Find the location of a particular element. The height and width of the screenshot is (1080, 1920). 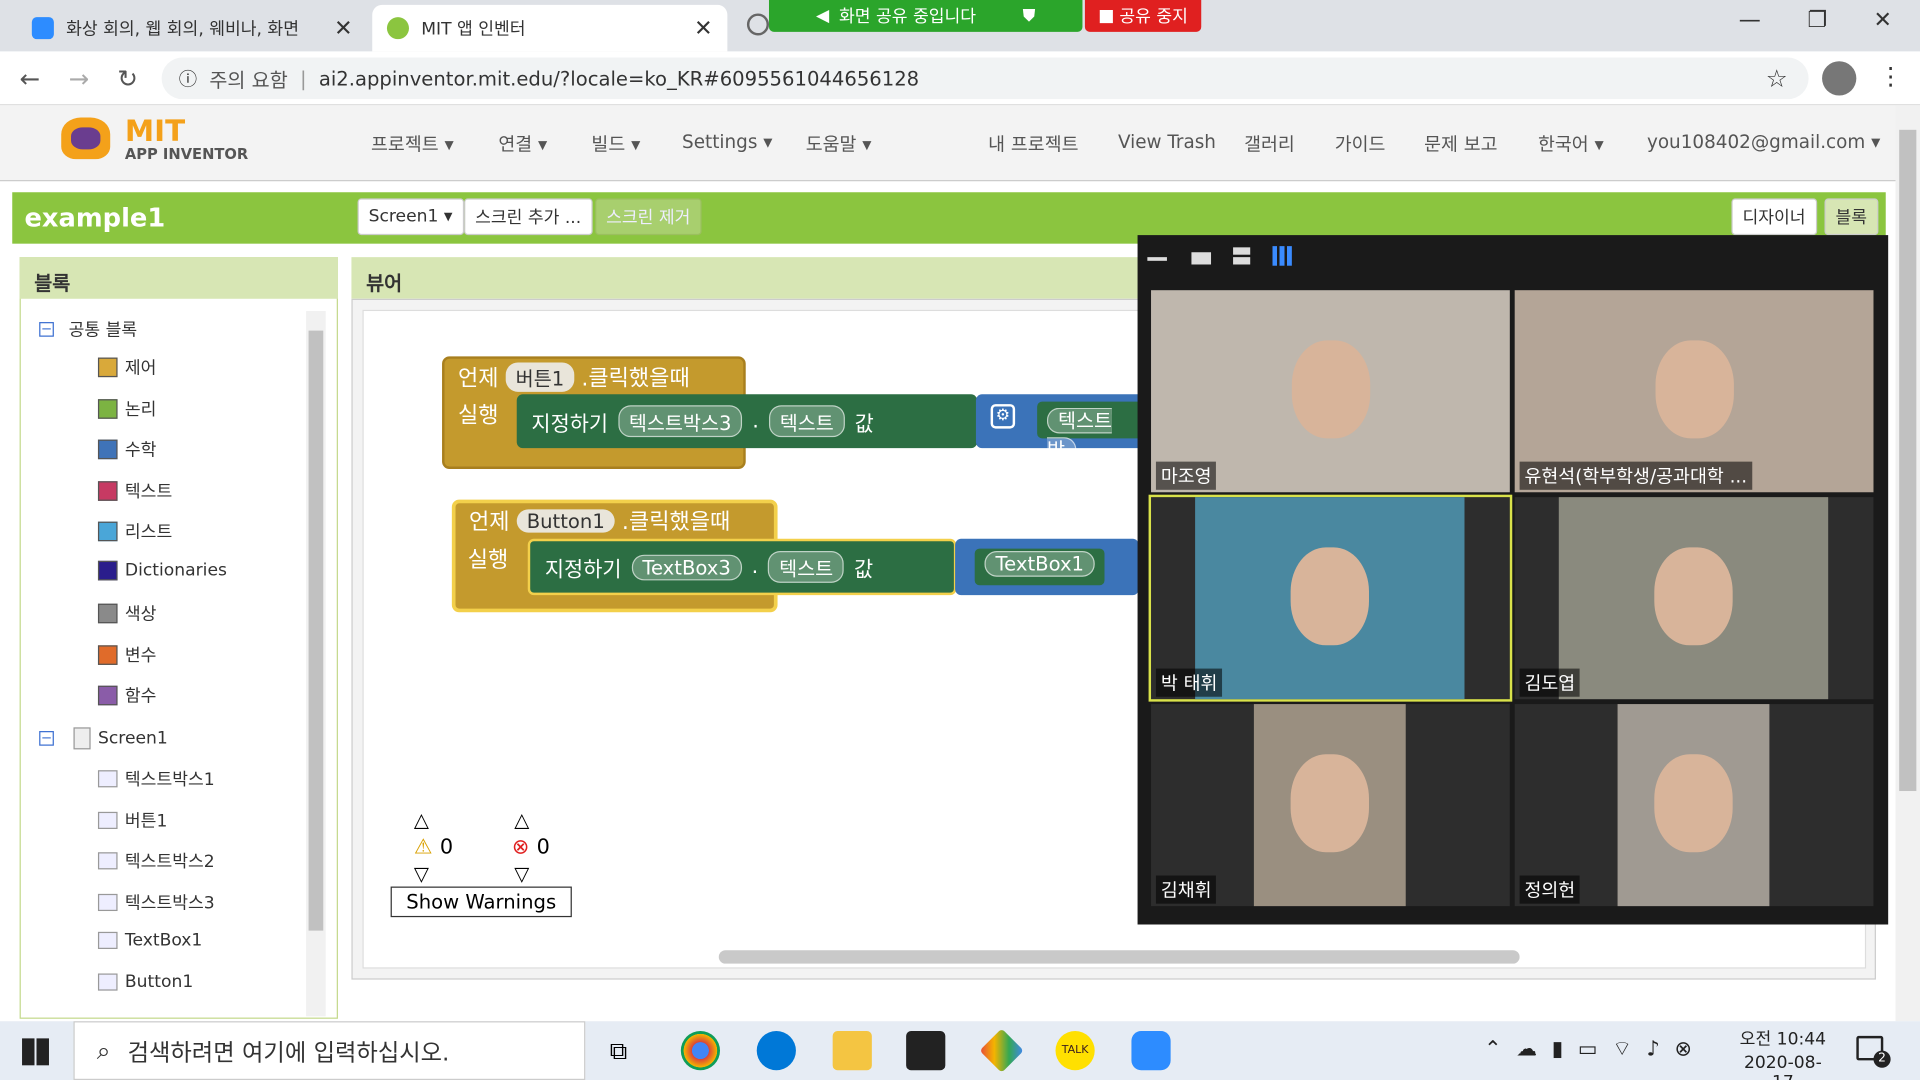

tree-component-3: 텍스트박스3 is located at coordinates (156, 902).